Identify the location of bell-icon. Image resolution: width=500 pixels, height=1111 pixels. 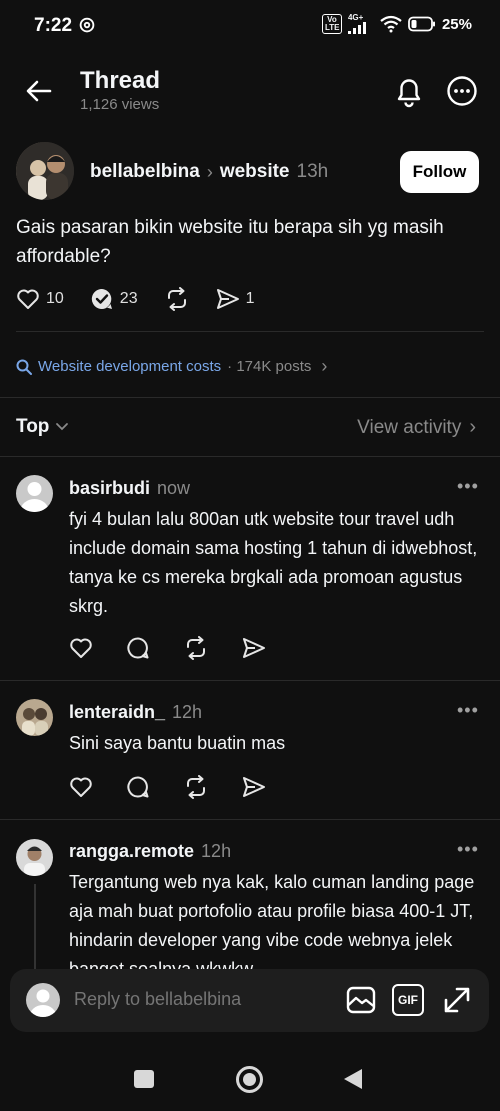
(409, 91).